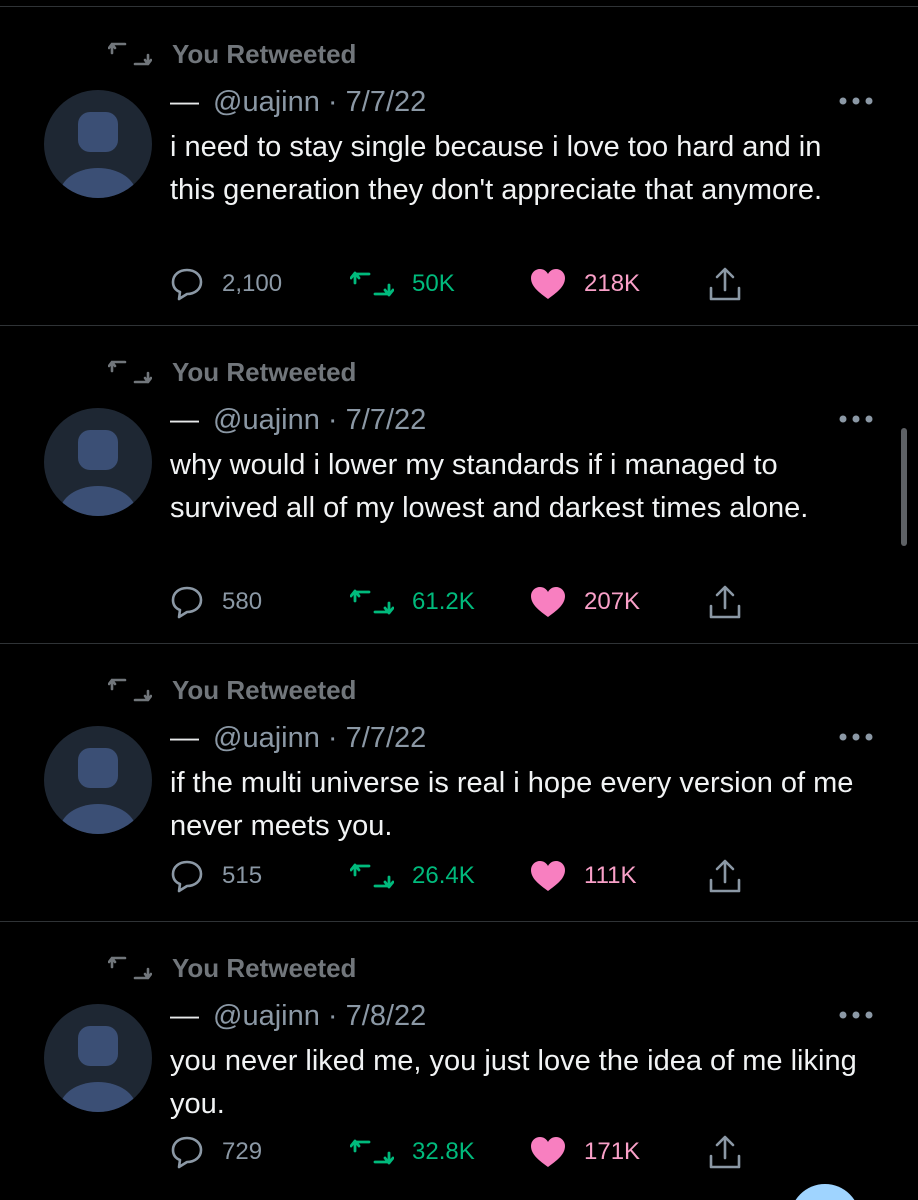 The height and width of the screenshot is (1200, 918). What do you see at coordinates (612, 1151) in the screenshot?
I see `like-count: 171K` at bounding box center [612, 1151].